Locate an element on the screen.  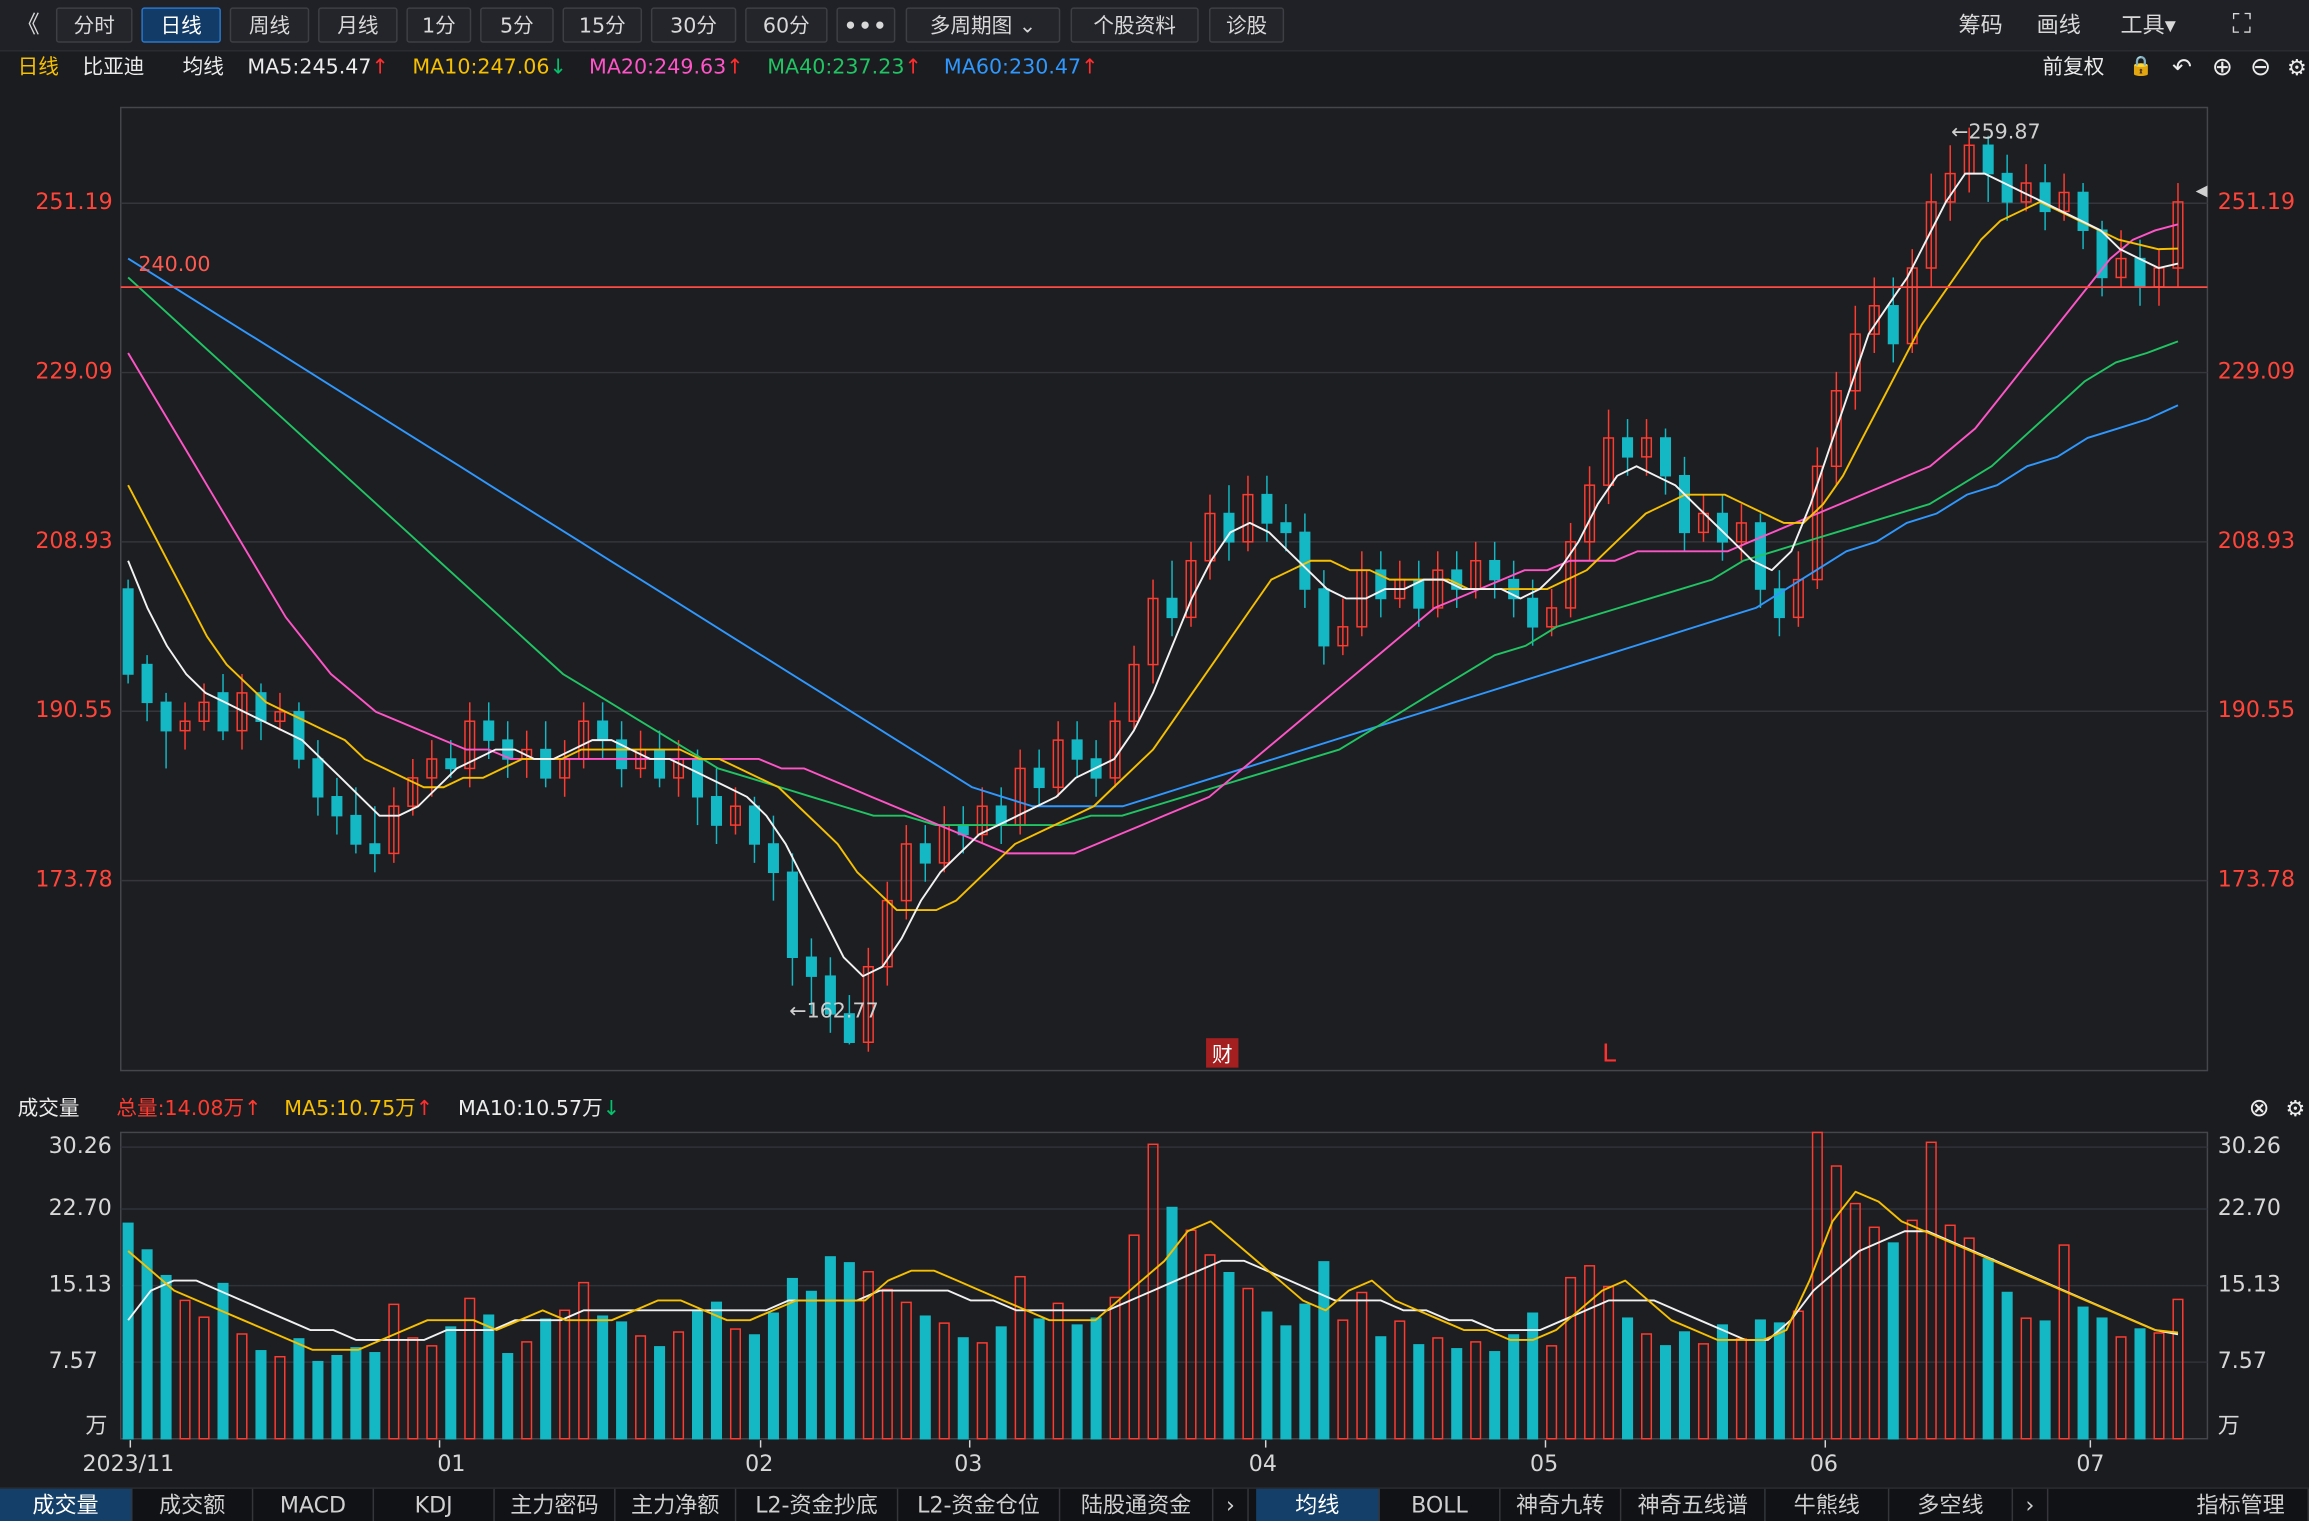
bottom-tab-8: 陆股通资金 is located at coordinates (1137, 1504).